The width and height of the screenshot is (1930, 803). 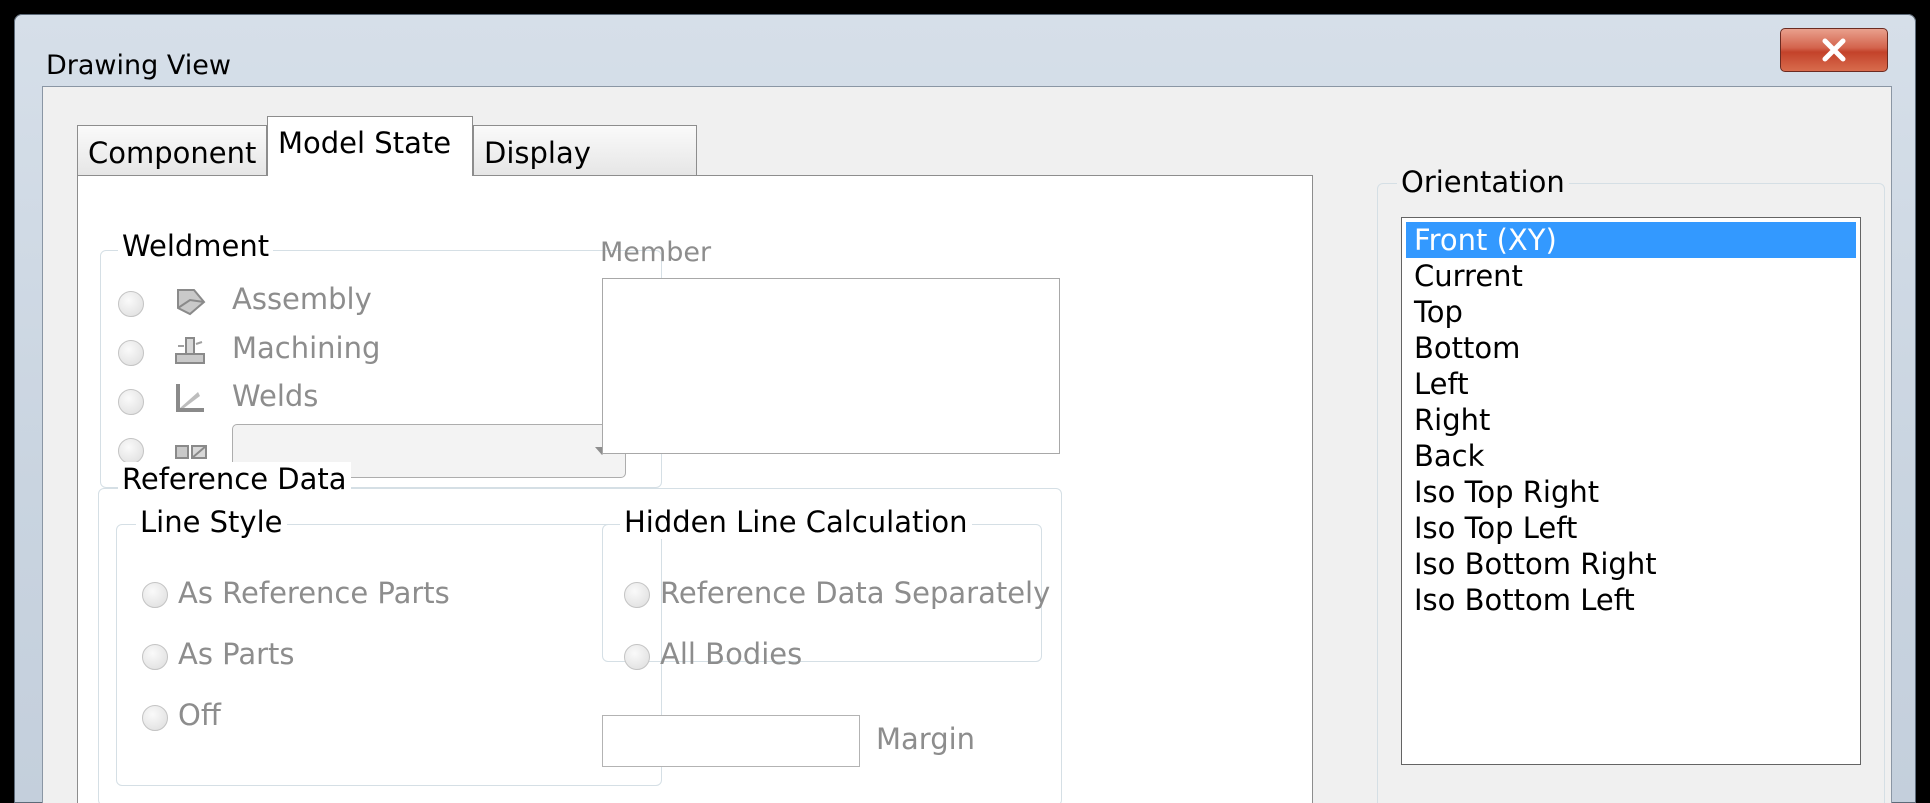 I want to click on off-radio, so click(x=155, y=718).